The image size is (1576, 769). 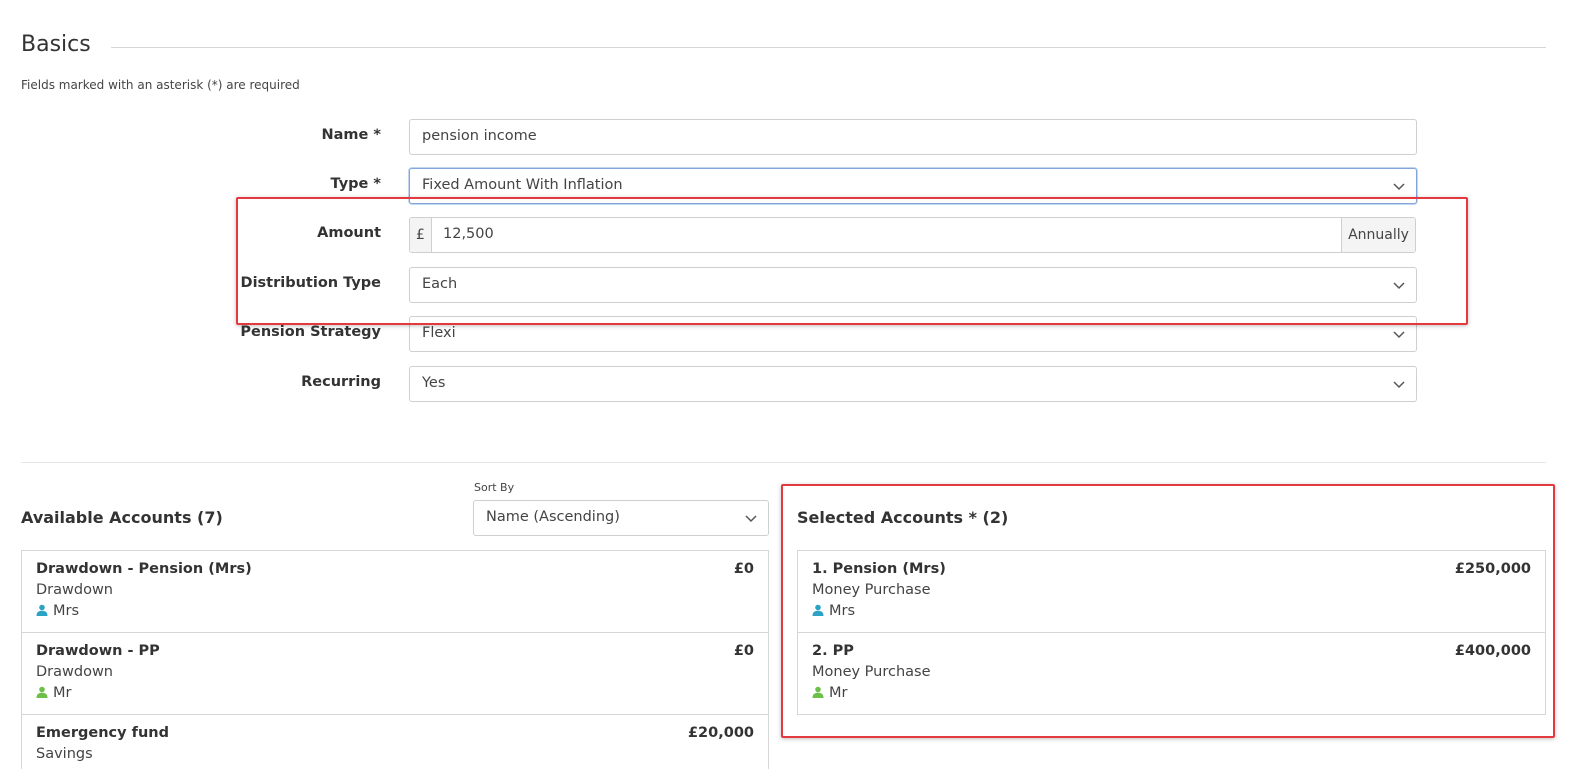 What do you see at coordinates (522, 185) in the screenshot?
I see `type-select-value: Fixed Amount With Inflation` at bounding box center [522, 185].